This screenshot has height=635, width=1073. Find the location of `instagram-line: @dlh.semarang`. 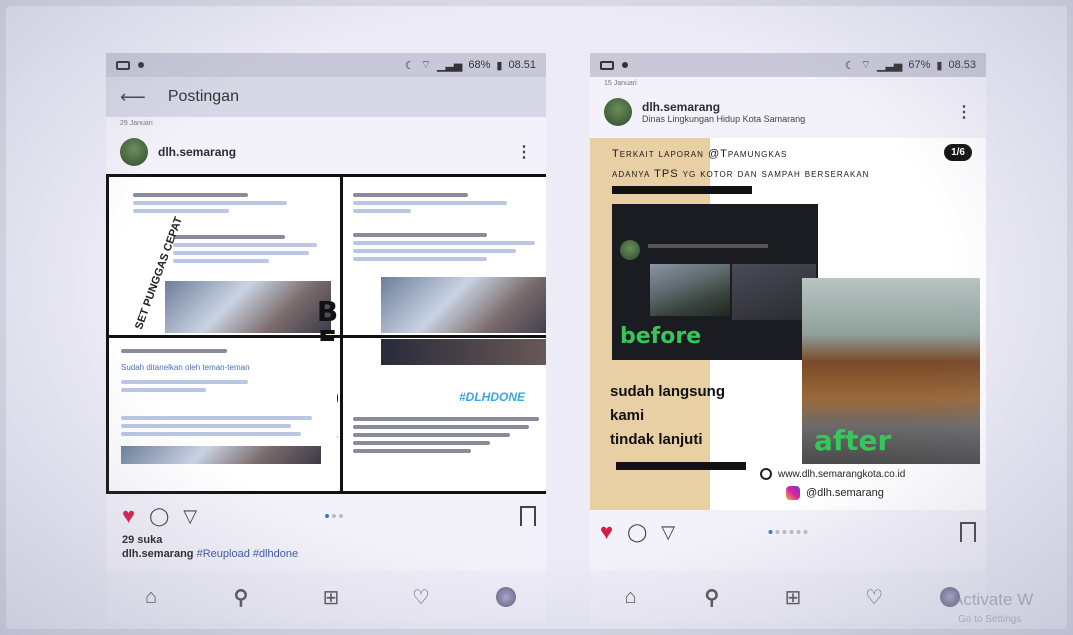

instagram-line: @dlh.semarang is located at coordinates (835, 493).